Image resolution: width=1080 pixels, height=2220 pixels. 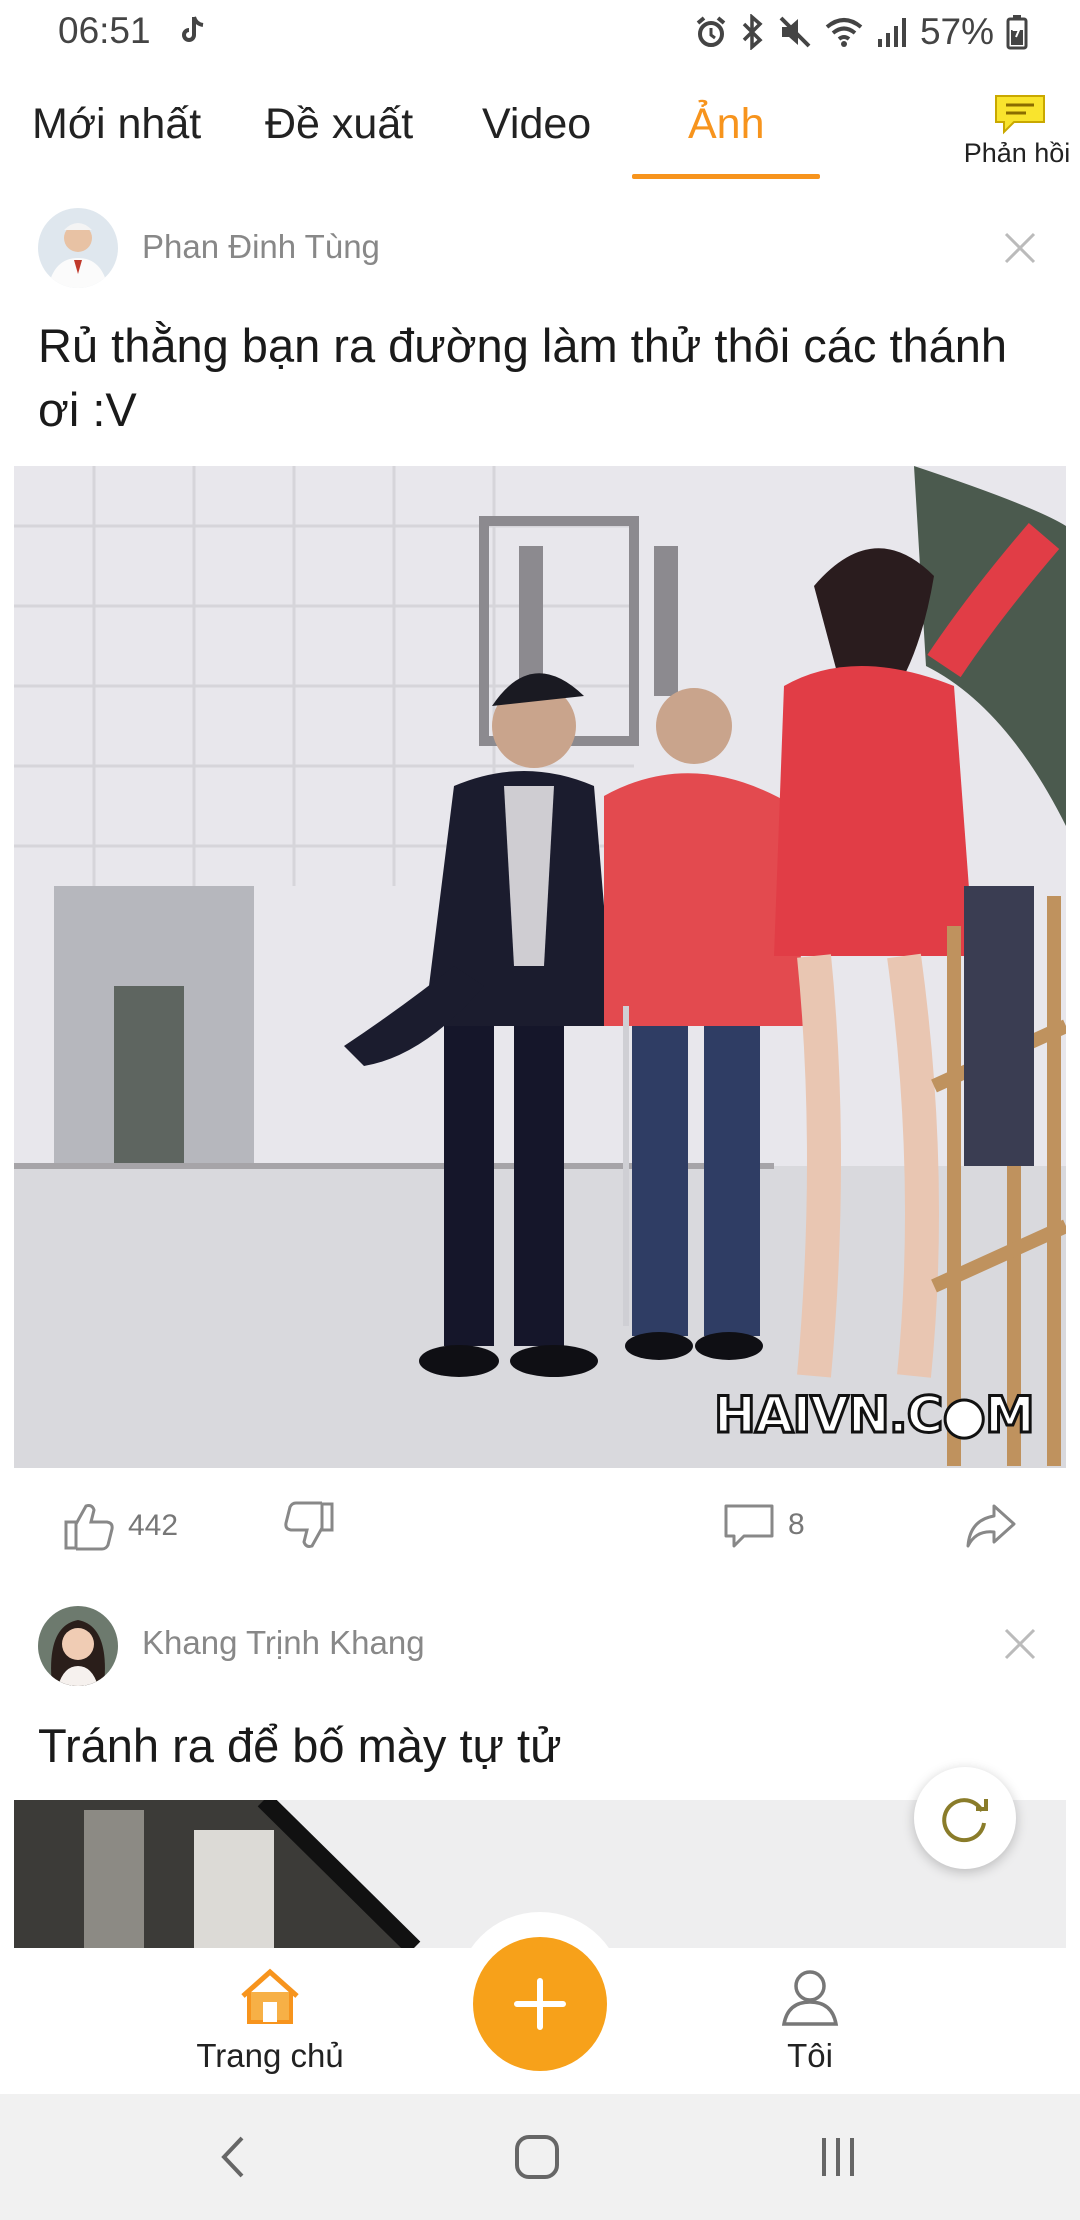 What do you see at coordinates (1017, 153) in the screenshot?
I see `feedback-label: Phản hồi` at bounding box center [1017, 153].